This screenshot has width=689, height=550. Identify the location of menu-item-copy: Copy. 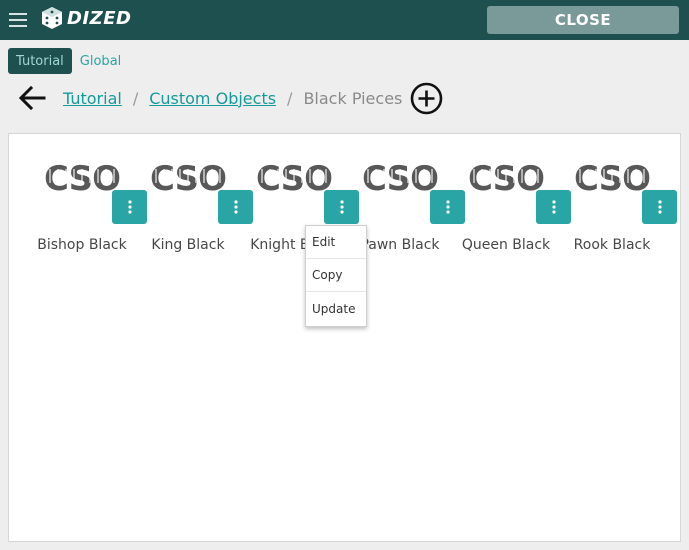
(336, 275).